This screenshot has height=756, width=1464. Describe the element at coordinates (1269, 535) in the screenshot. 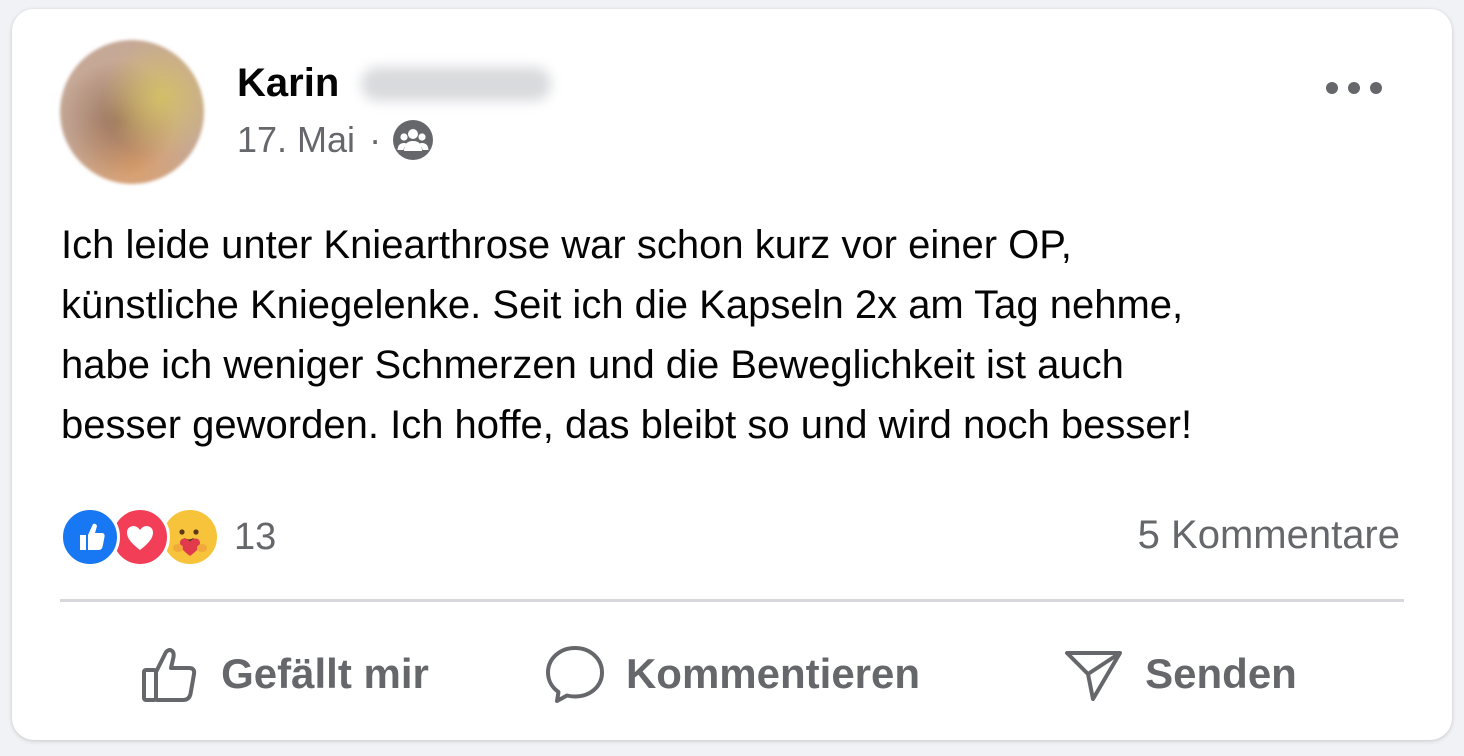

I see `comments-count-link: 5 Kommentare` at that location.